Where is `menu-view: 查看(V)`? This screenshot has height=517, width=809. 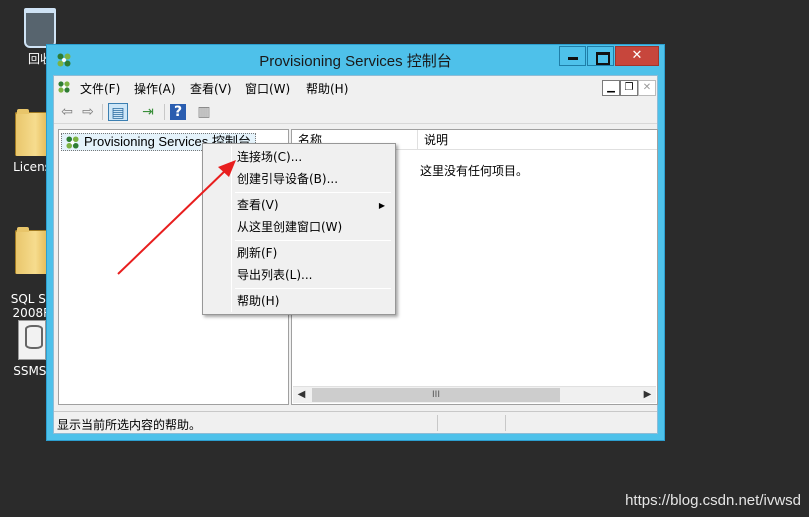 menu-view: 查看(V) is located at coordinates (211, 88).